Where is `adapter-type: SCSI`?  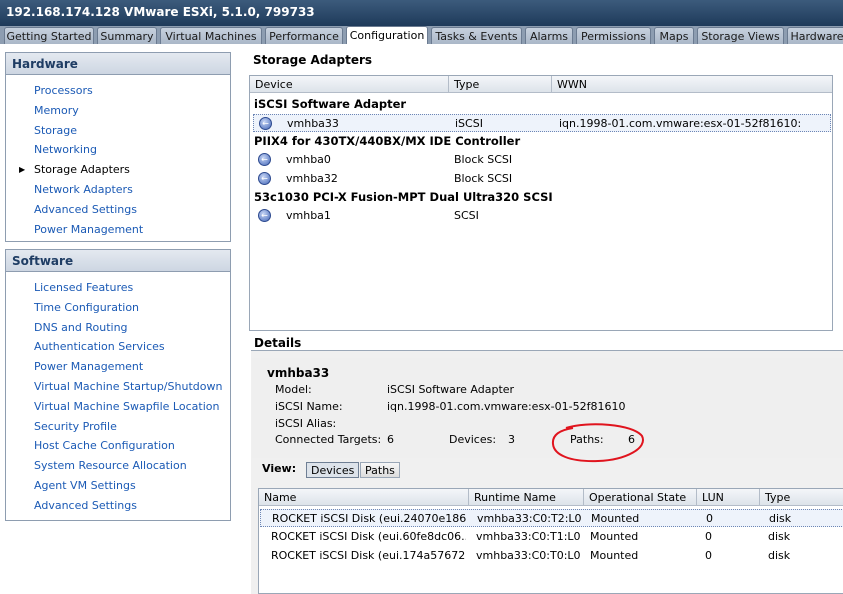 adapter-type: SCSI is located at coordinates (466, 215).